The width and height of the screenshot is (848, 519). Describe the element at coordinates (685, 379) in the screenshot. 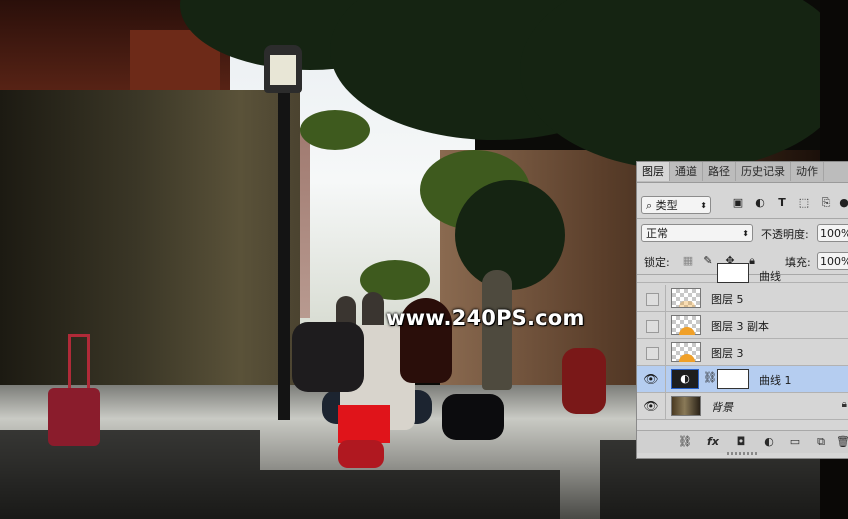

I see `curves-adjustment-icon: ◐` at that location.